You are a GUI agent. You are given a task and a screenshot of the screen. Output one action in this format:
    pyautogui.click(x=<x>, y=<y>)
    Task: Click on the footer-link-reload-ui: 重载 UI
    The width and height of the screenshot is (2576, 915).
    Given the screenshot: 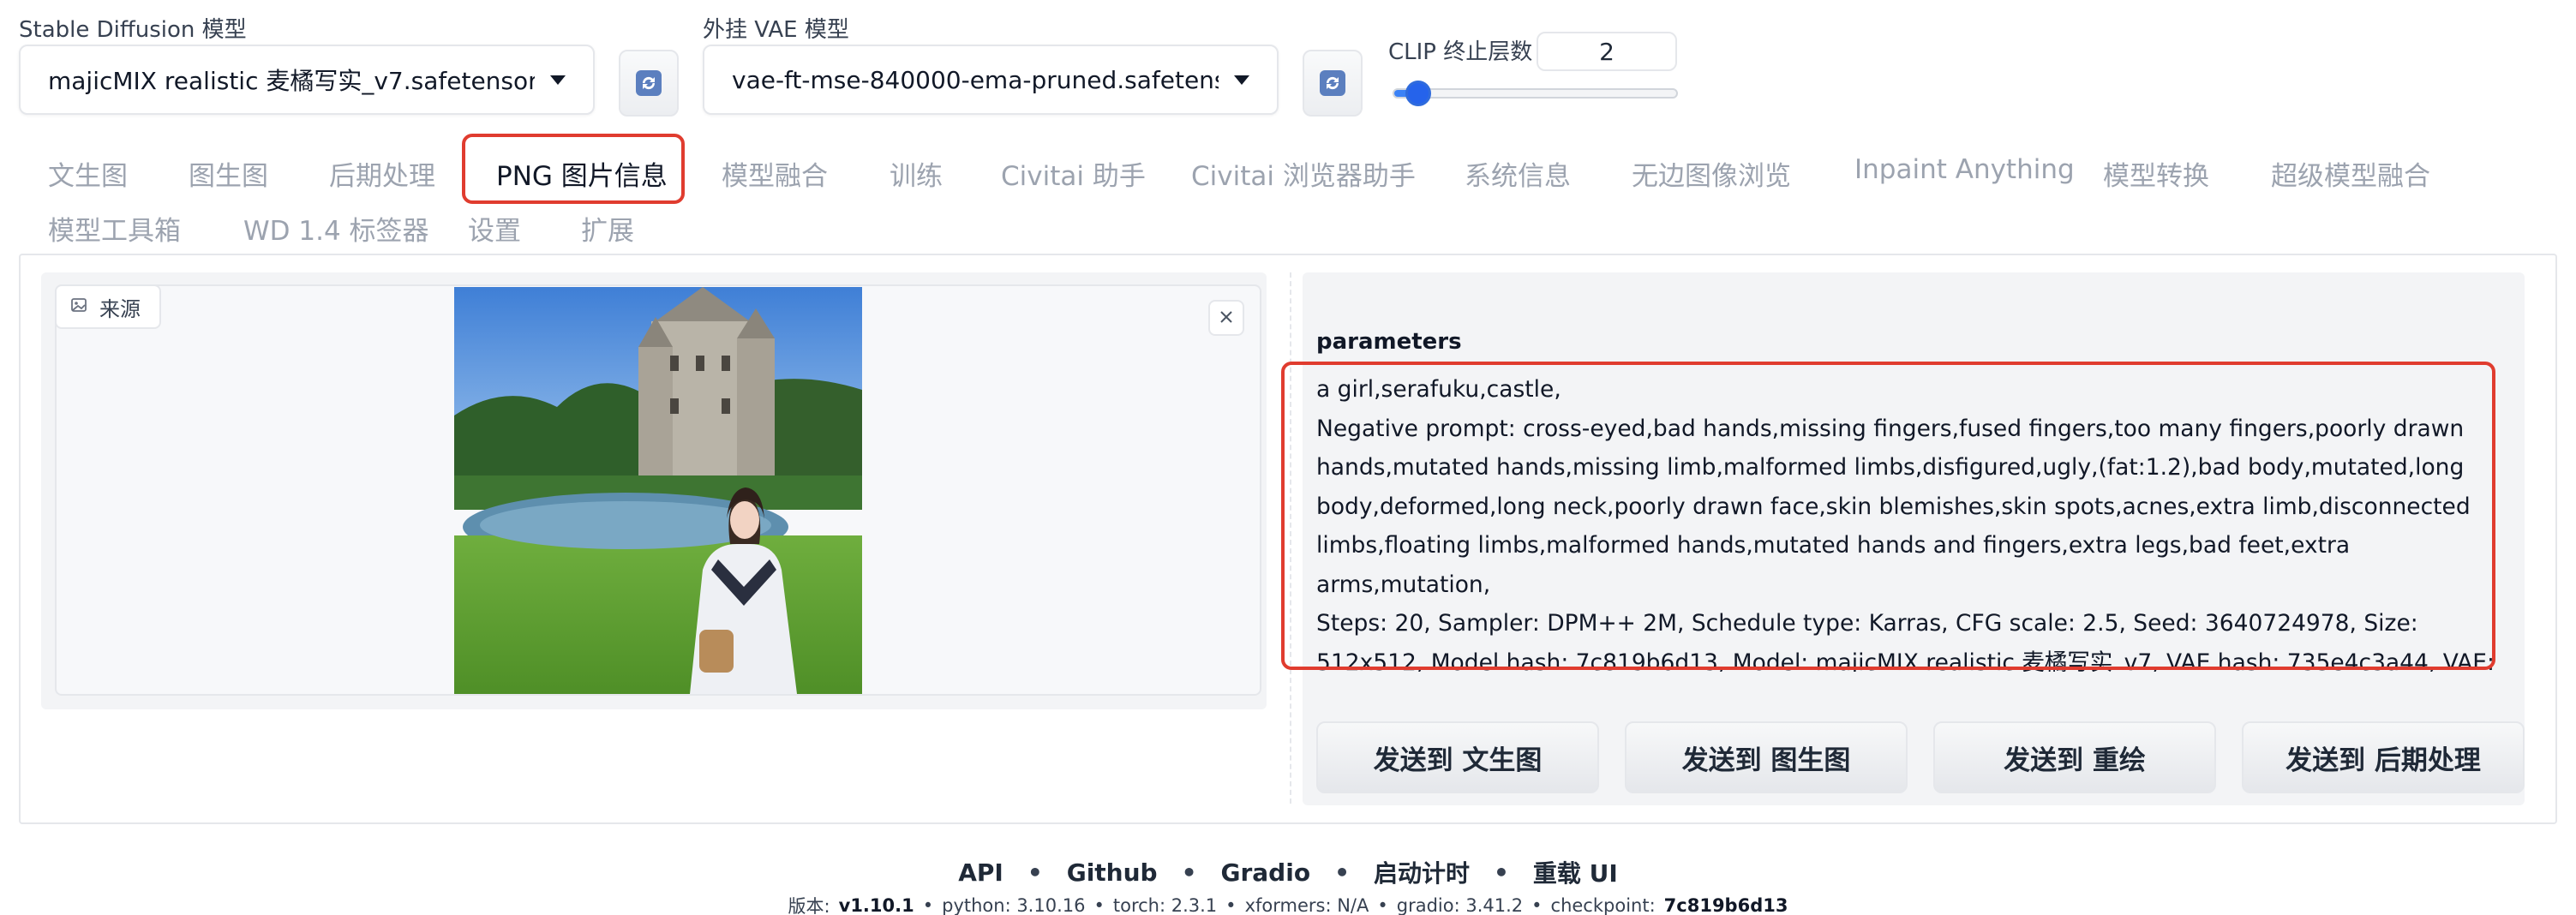 What is the action you would take?
    pyautogui.click(x=1575, y=872)
    